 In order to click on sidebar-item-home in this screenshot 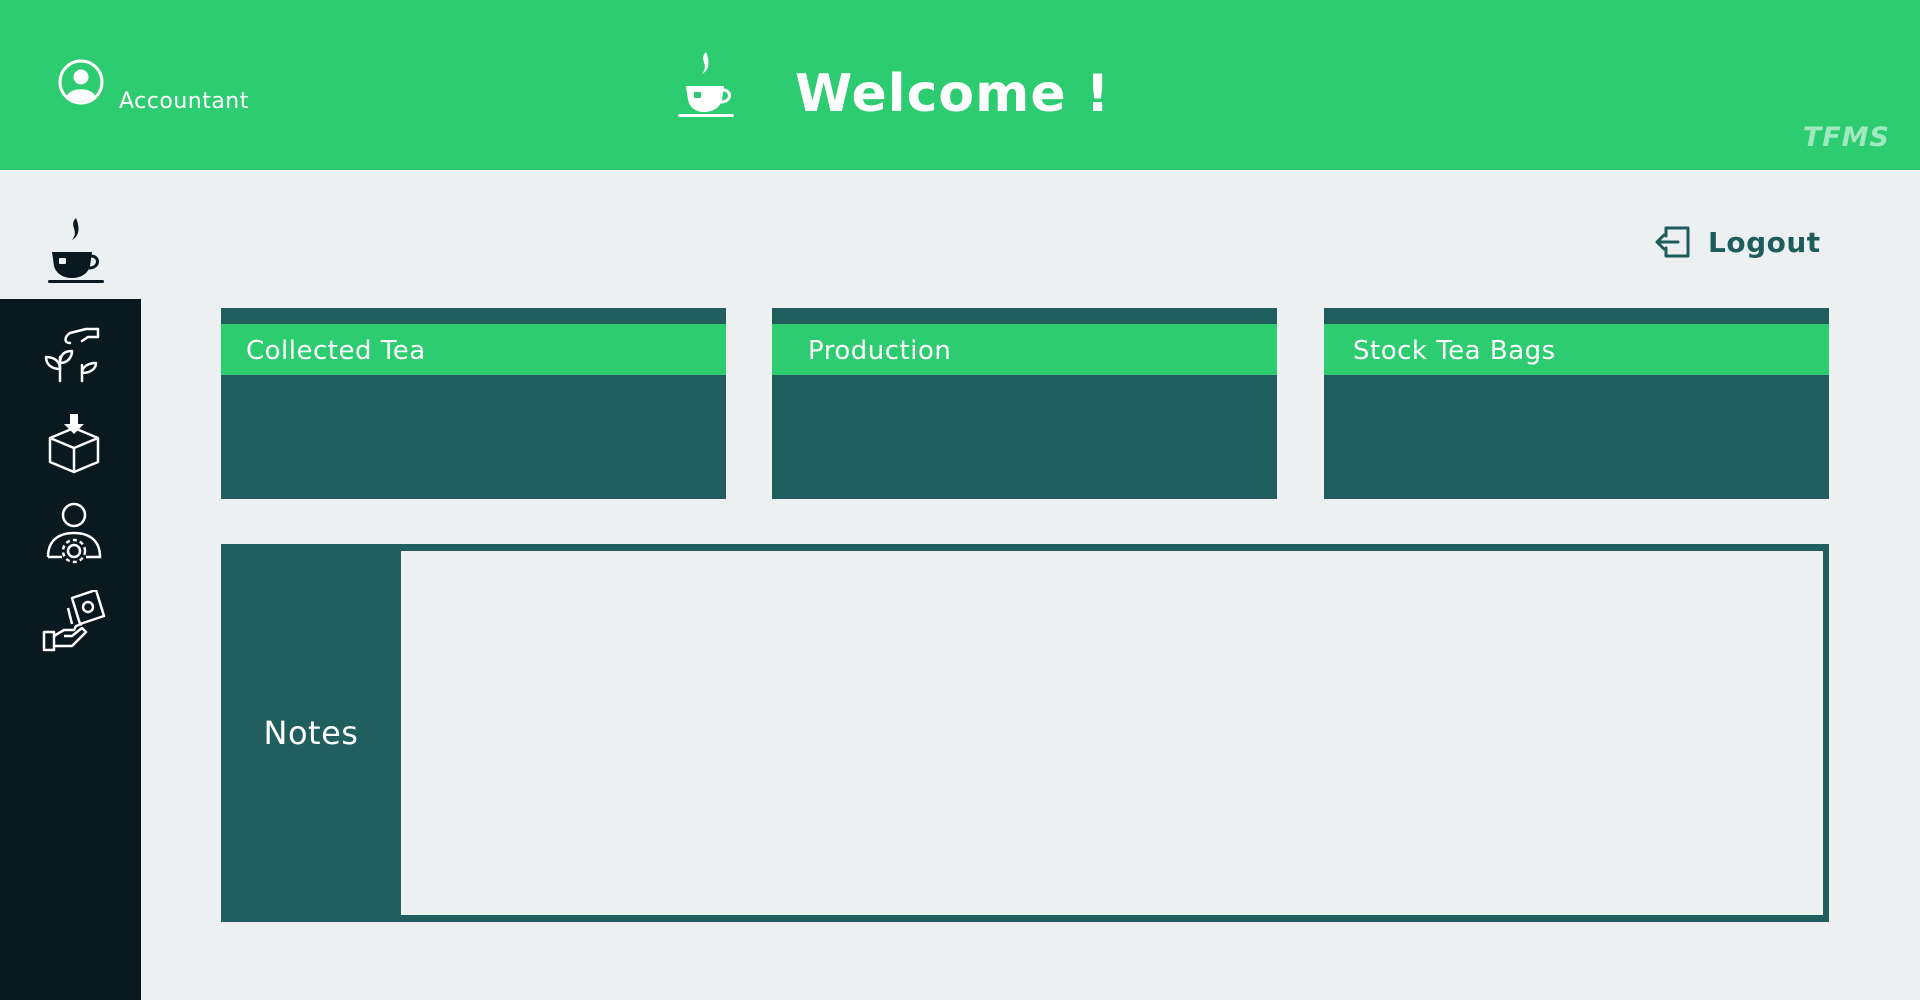, I will do `click(70, 234)`.